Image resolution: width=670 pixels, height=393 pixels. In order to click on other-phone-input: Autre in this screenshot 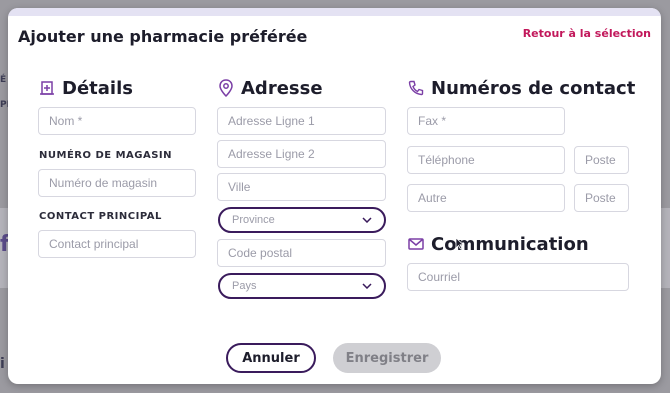, I will do `click(486, 198)`.